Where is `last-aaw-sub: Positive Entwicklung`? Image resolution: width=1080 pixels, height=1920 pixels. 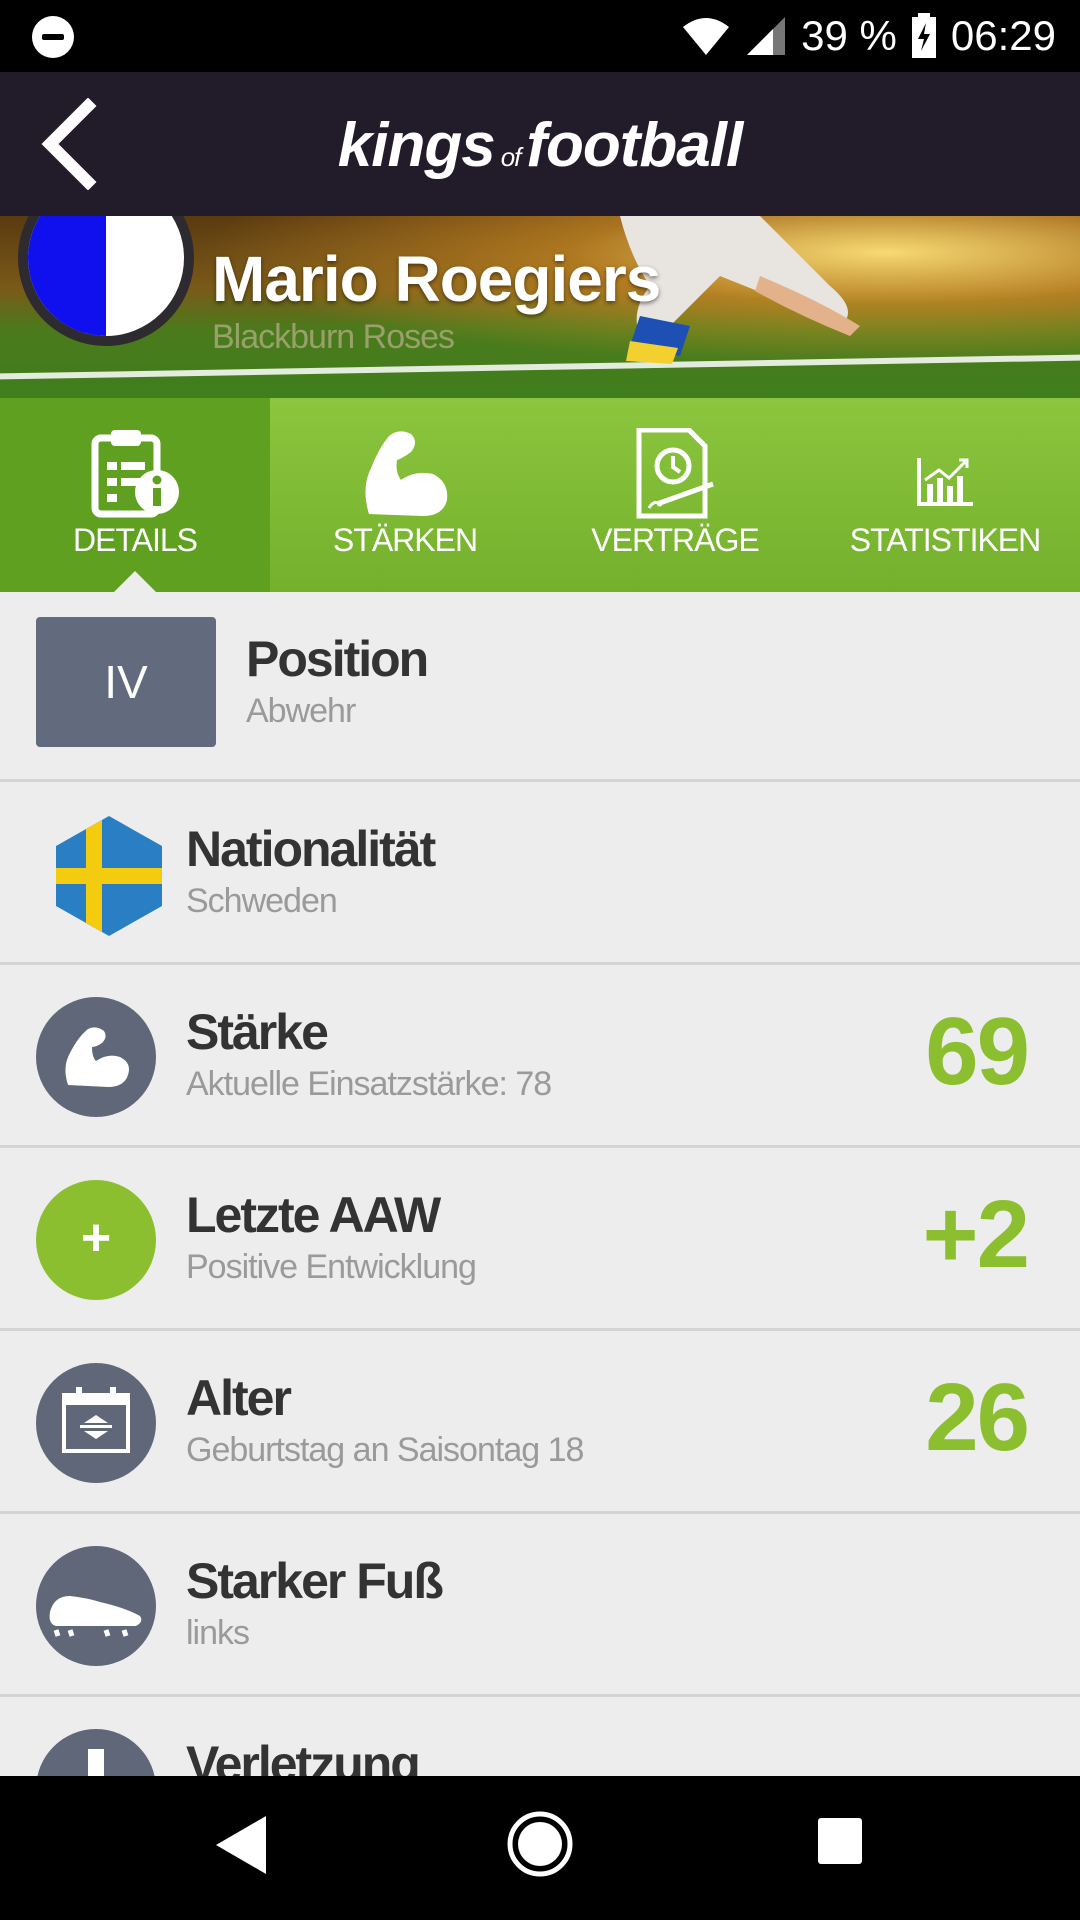
last-aaw-sub: Positive Entwicklung is located at coordinates (331, 1267).